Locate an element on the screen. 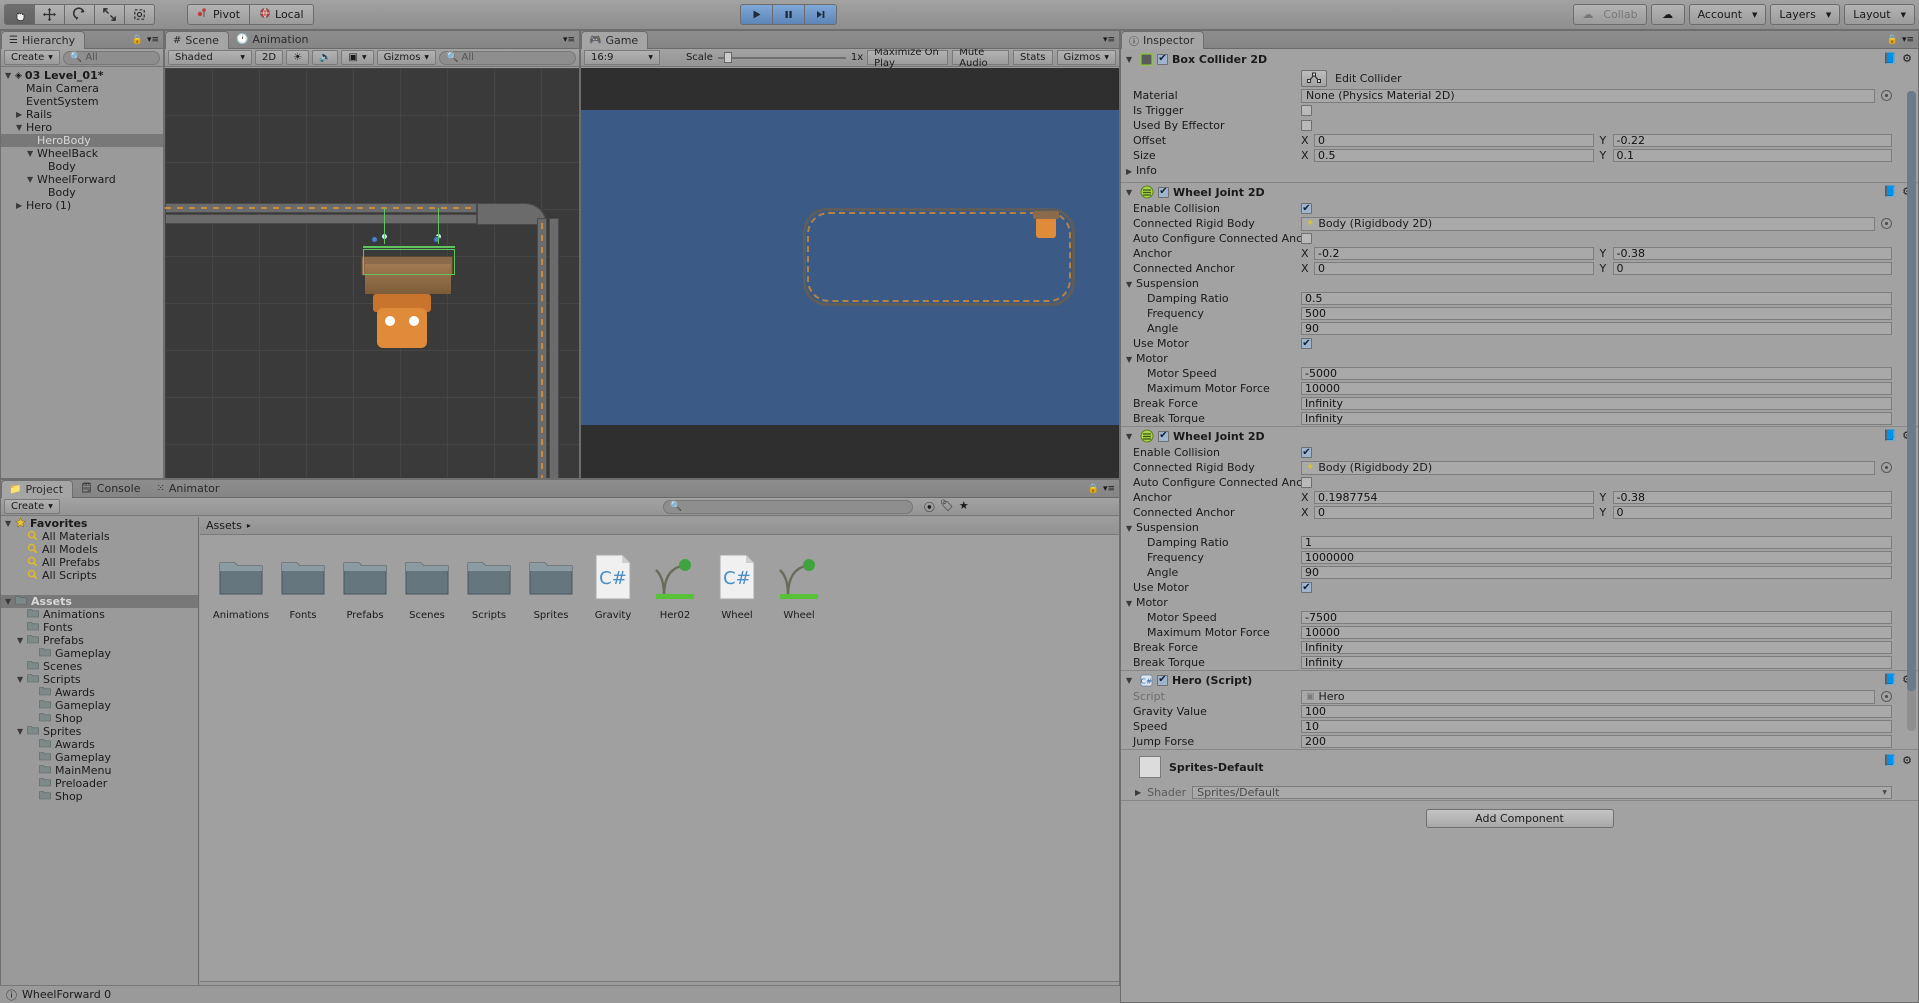  damping-ratio-input: 1 is located at coordinates (1596, 542).